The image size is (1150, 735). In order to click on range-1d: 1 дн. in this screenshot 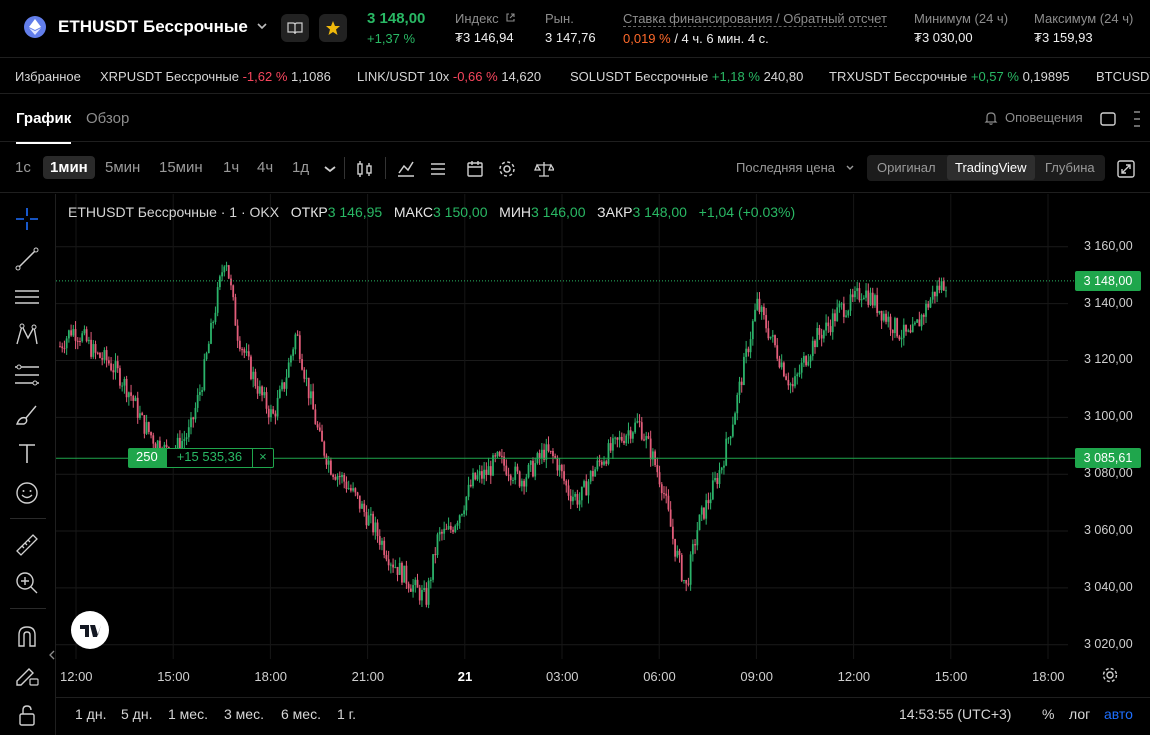, I will do `click(90, 714)`.